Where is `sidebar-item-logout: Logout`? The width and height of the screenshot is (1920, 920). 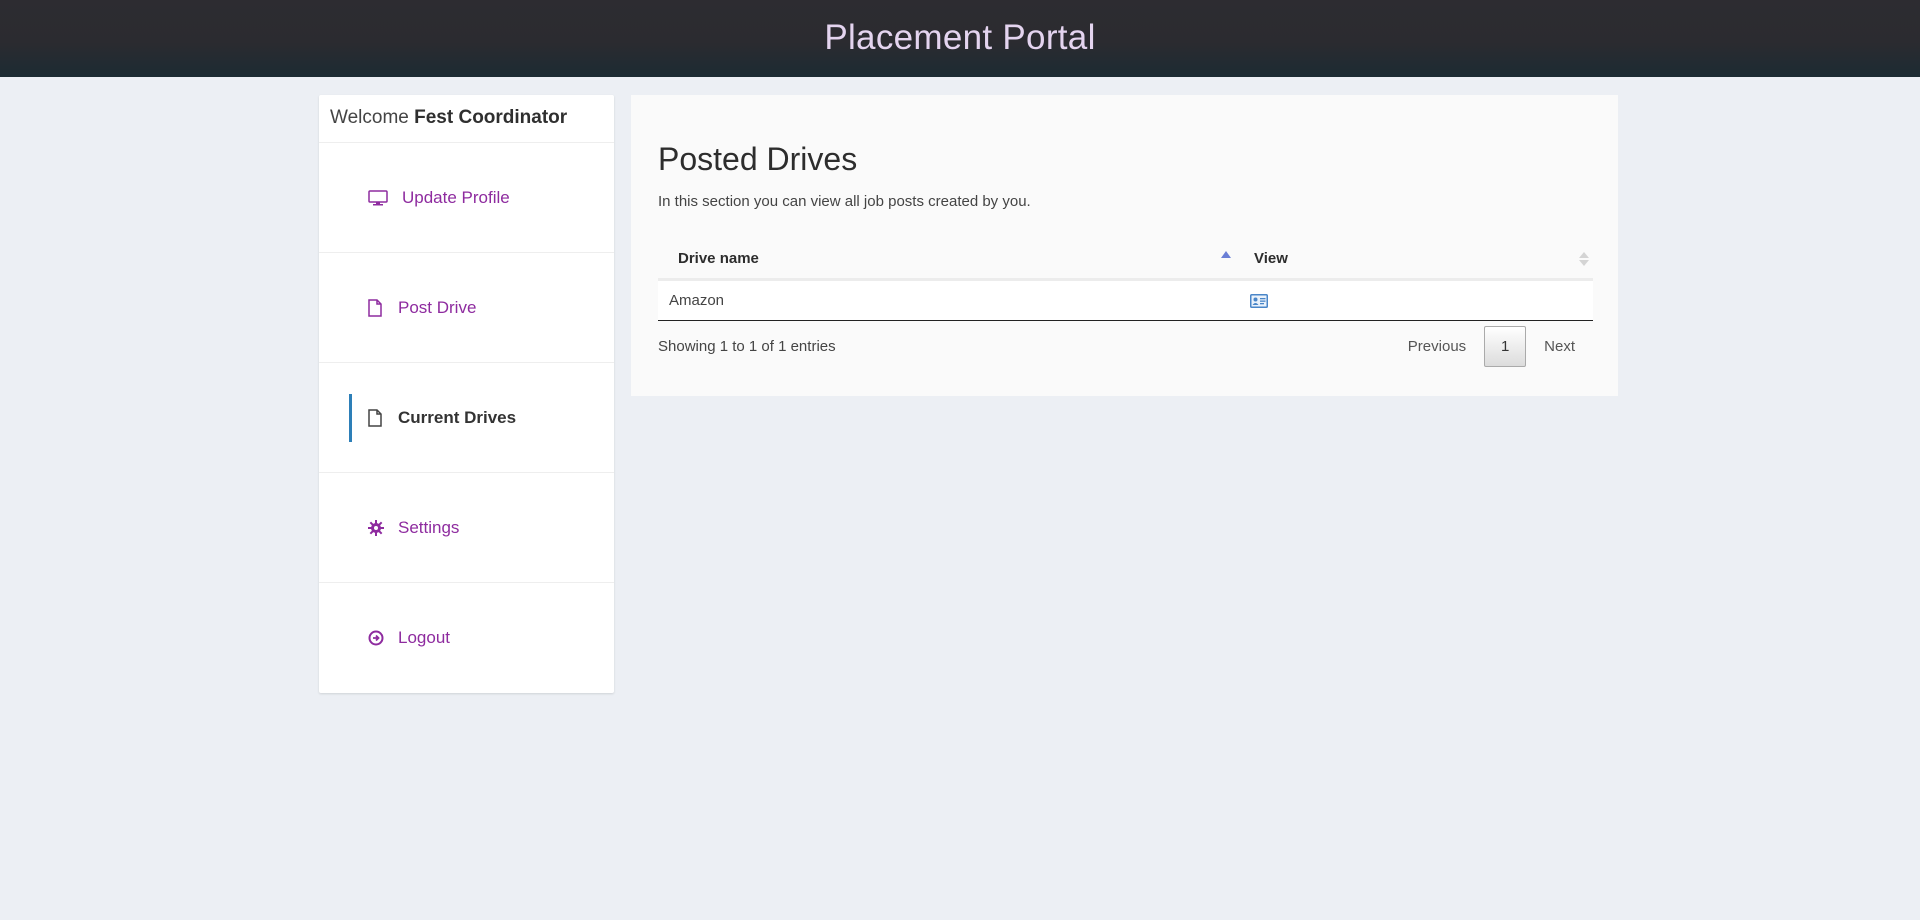 sidebar-item-logout: Logout is located at coordinates (466, 638).